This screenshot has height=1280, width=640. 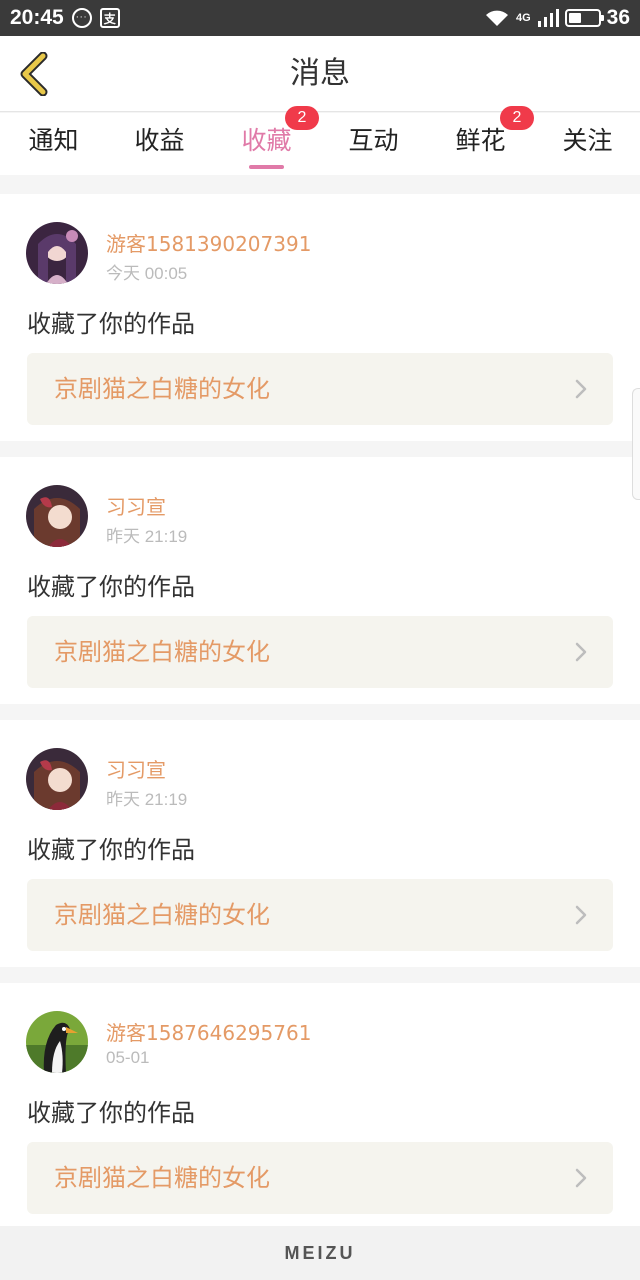 I want to click on timestamp: 今天 00:05, so click(x=147, y=273).